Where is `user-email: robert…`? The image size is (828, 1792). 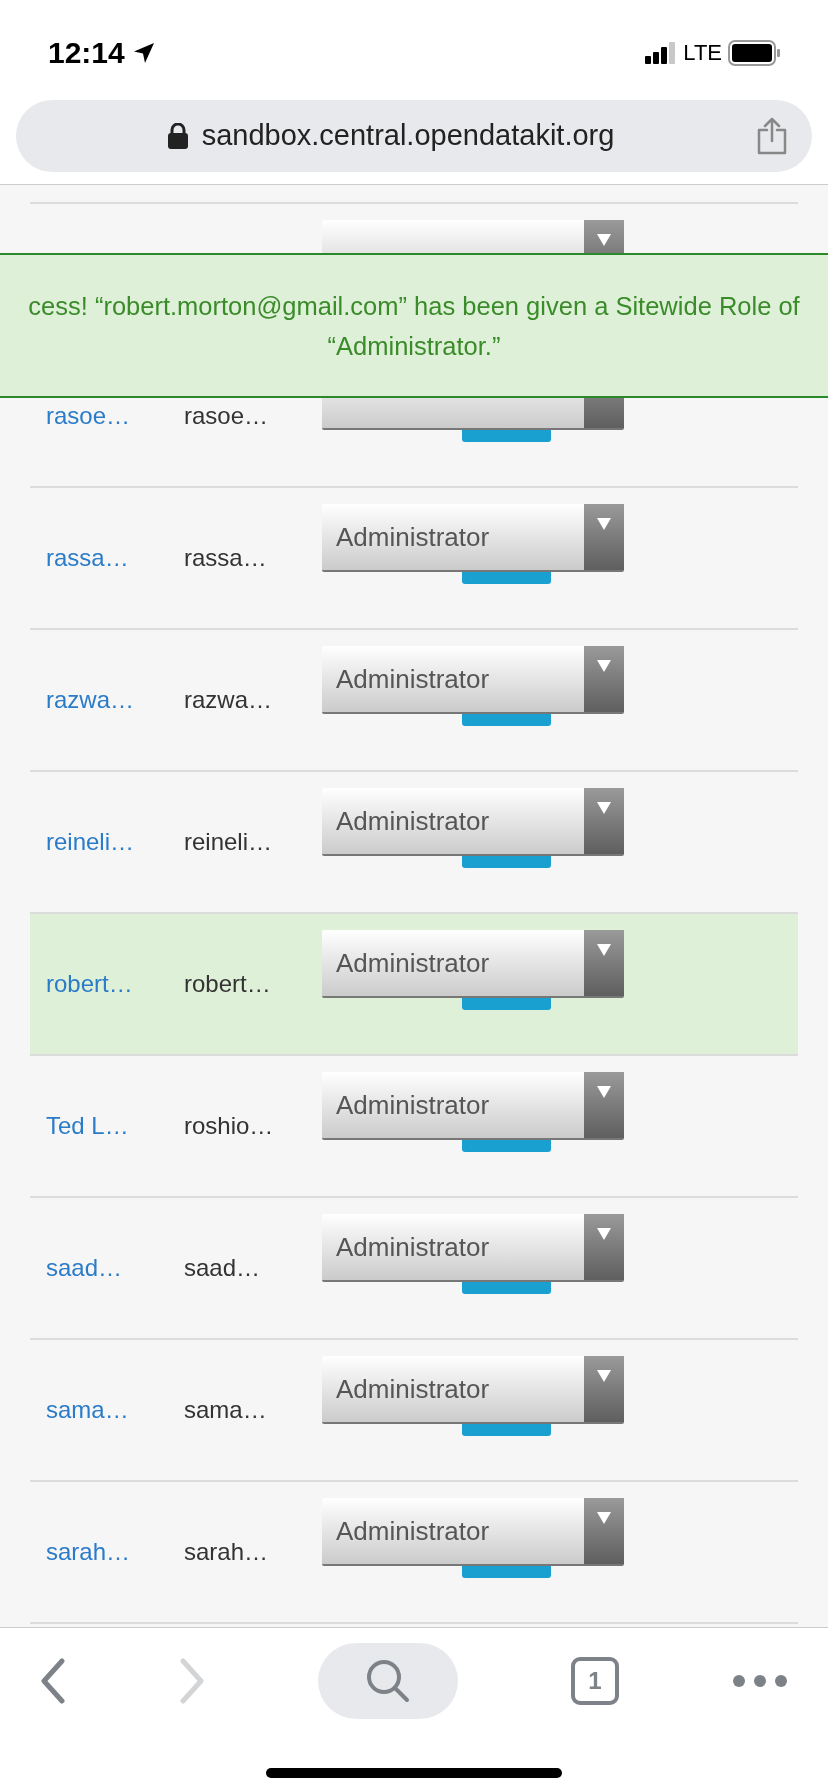
user-email: robert… is located at coordinates (227, 983).